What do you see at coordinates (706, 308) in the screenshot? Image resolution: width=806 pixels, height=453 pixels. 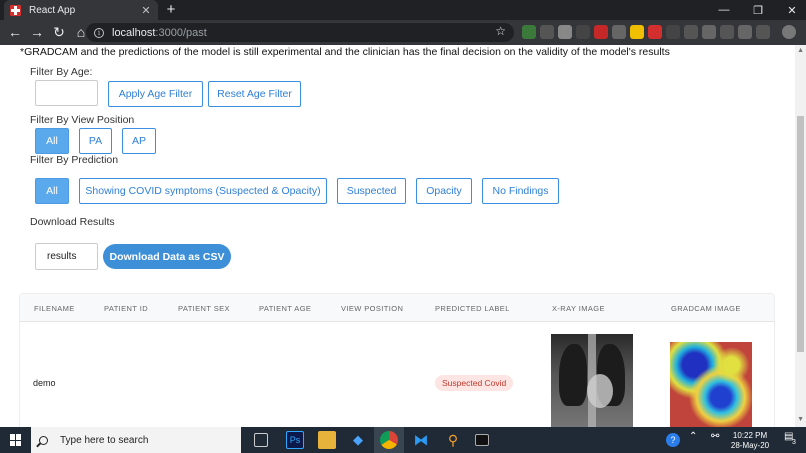 I see `column-header-gradcam-image: GRADCAM IMAGE` at bounding box center [706, 308].